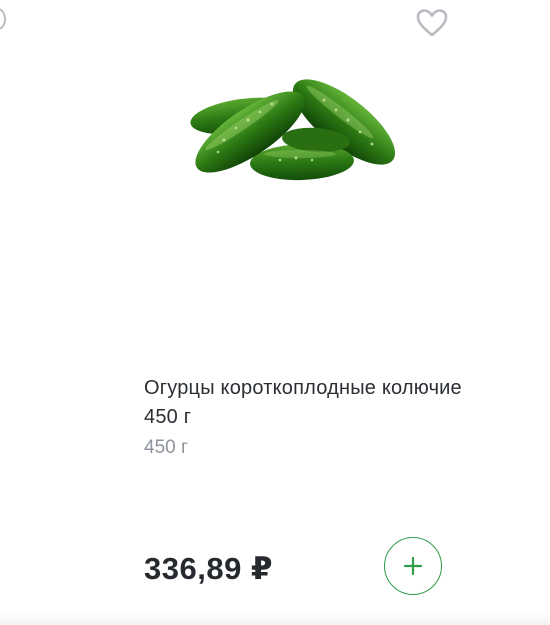  I want to click on favorite-button, so click(432, 23).